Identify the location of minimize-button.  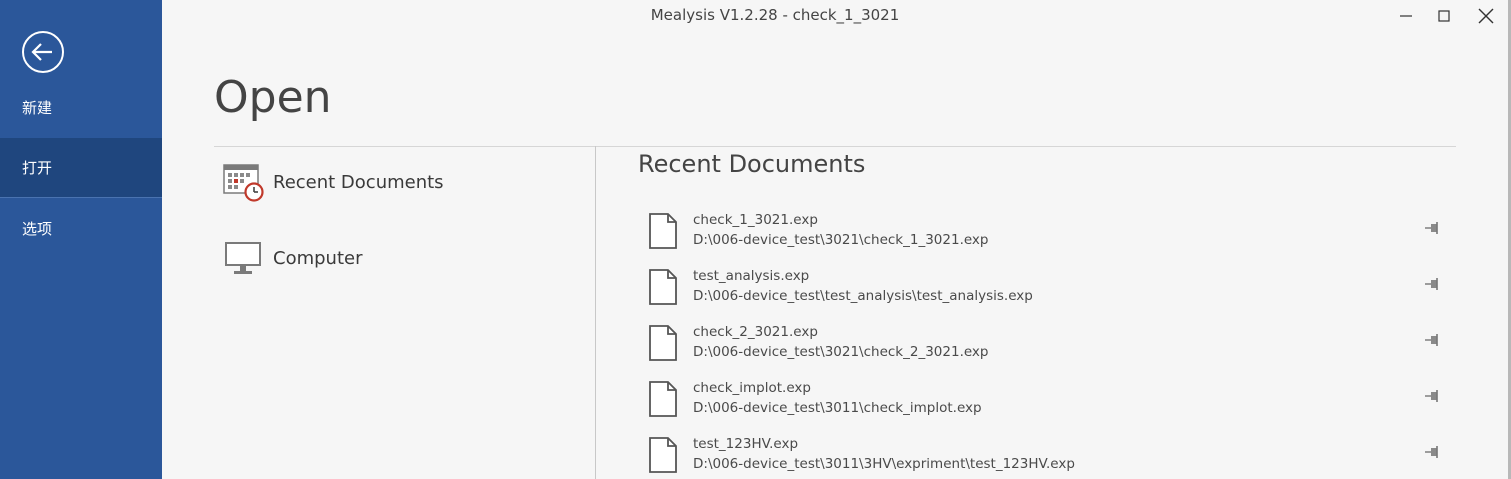
(1406, 16).